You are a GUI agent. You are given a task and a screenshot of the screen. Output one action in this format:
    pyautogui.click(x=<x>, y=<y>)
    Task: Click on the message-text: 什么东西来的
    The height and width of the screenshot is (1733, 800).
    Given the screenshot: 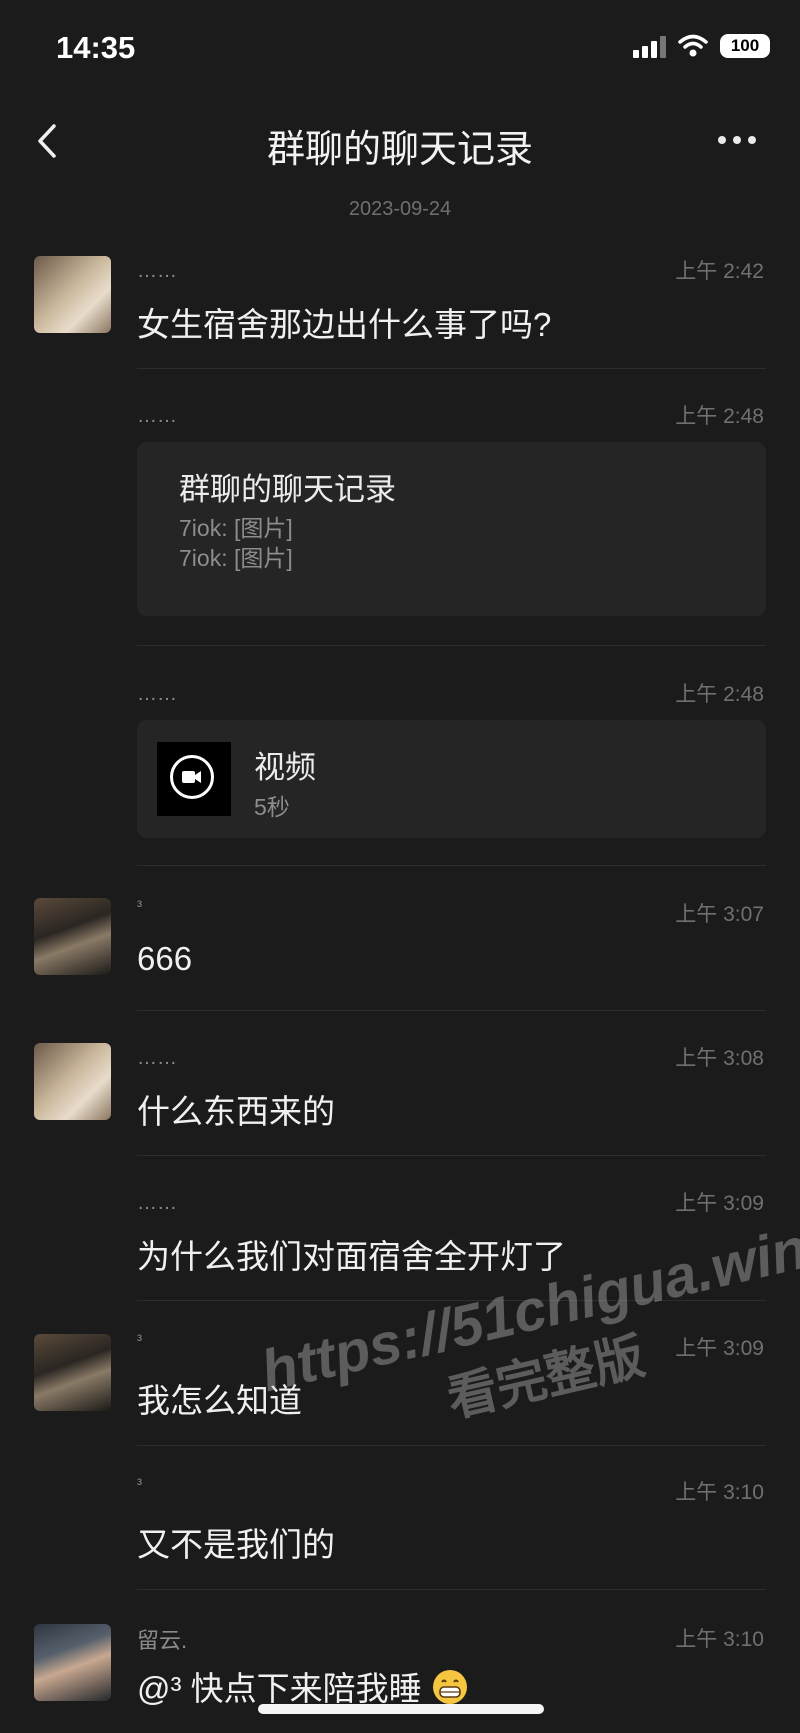 What is the action you would take?
    pyautogui.click(x=236, y=1111)
    